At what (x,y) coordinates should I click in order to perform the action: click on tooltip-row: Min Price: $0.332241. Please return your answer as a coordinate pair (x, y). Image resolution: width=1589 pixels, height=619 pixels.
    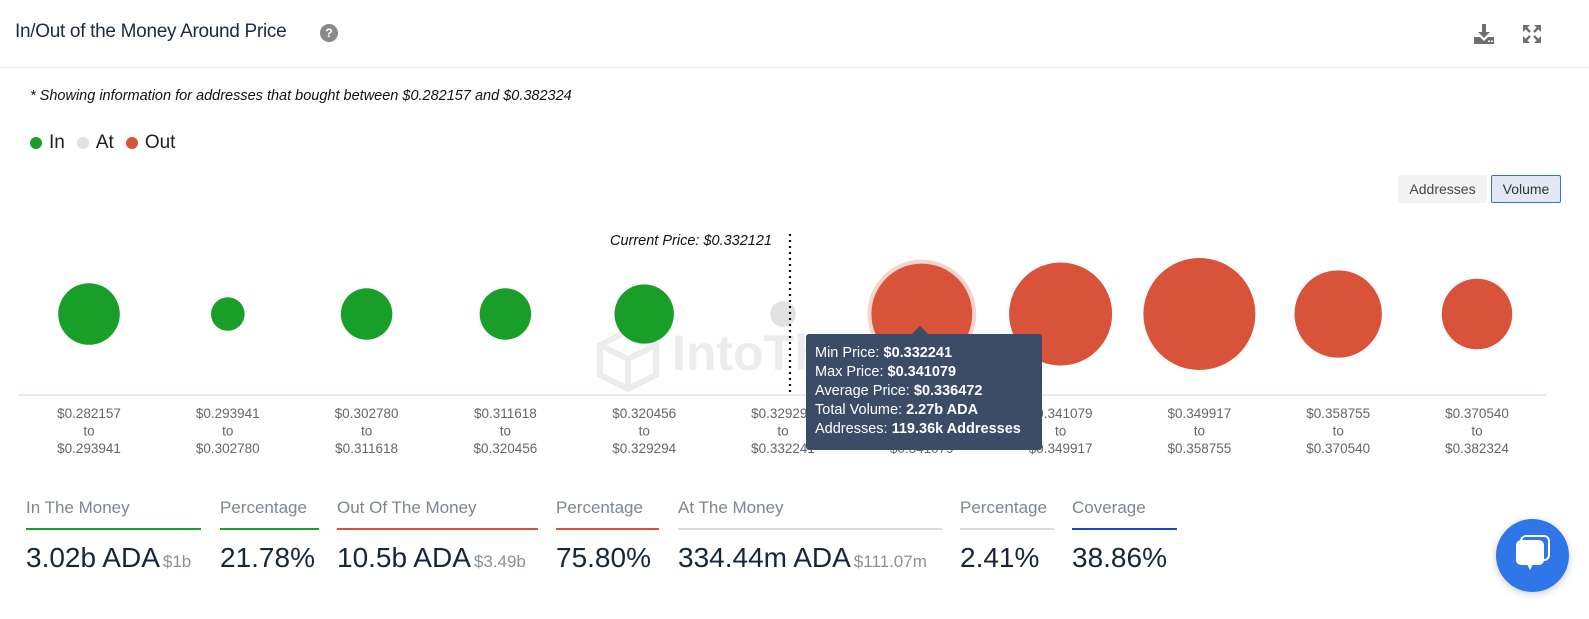
    Looking at the image, I should click on (884, 353).